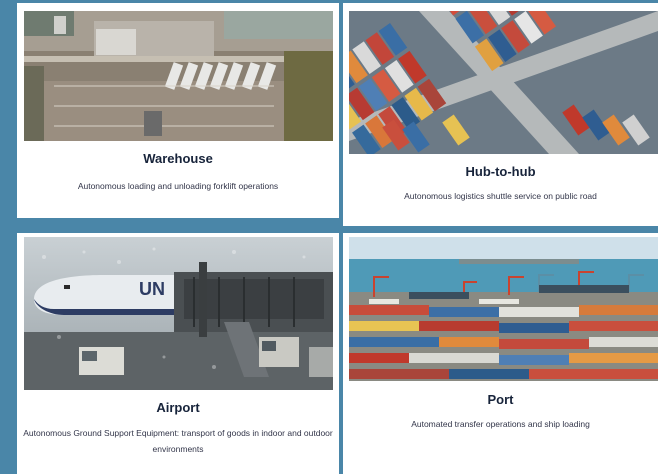 The image size is (658, 474). I want to click on warehouse-image, so click(178, 76).